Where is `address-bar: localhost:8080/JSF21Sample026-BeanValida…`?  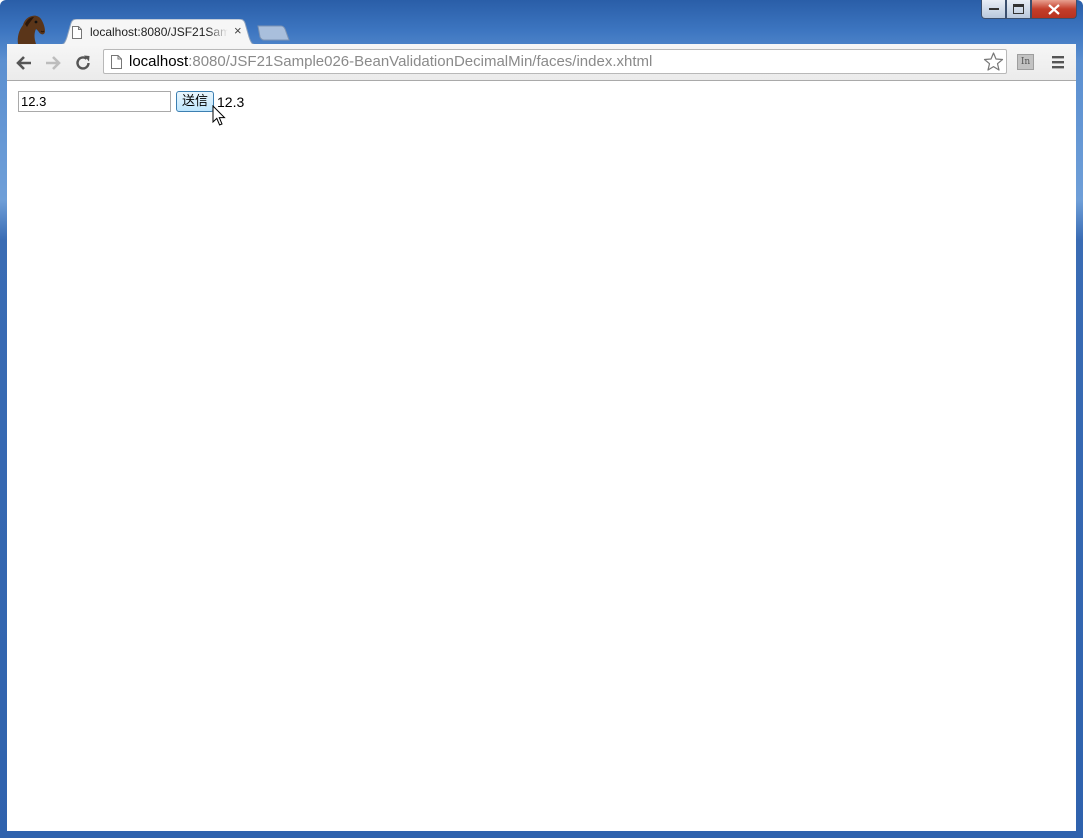
address-bar: localhost:8080/JSF21Sample026-BeanValida… is located at coordinates (555, 61).